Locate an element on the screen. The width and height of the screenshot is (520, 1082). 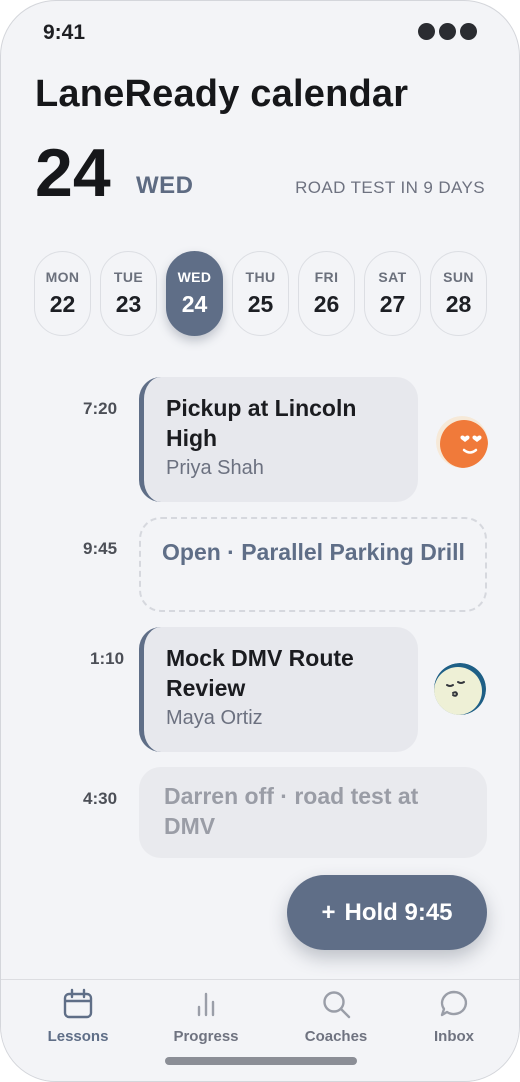
lesson-card-pickup: Pickup at Lincoln High Priya Shah is located at coordinates (278, 439).